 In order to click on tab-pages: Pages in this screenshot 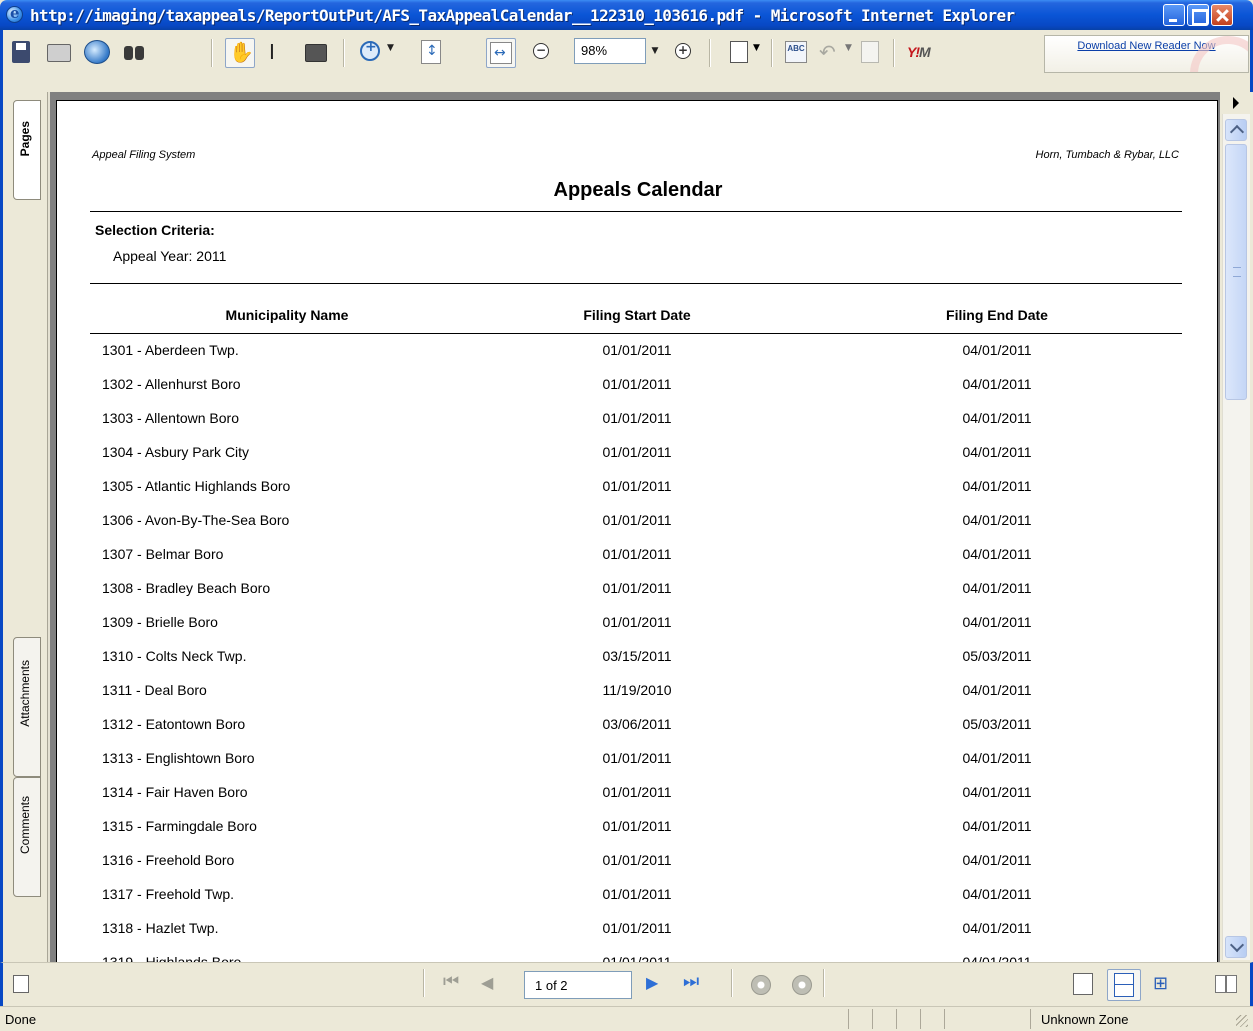, I will do `click(27, 150)`.